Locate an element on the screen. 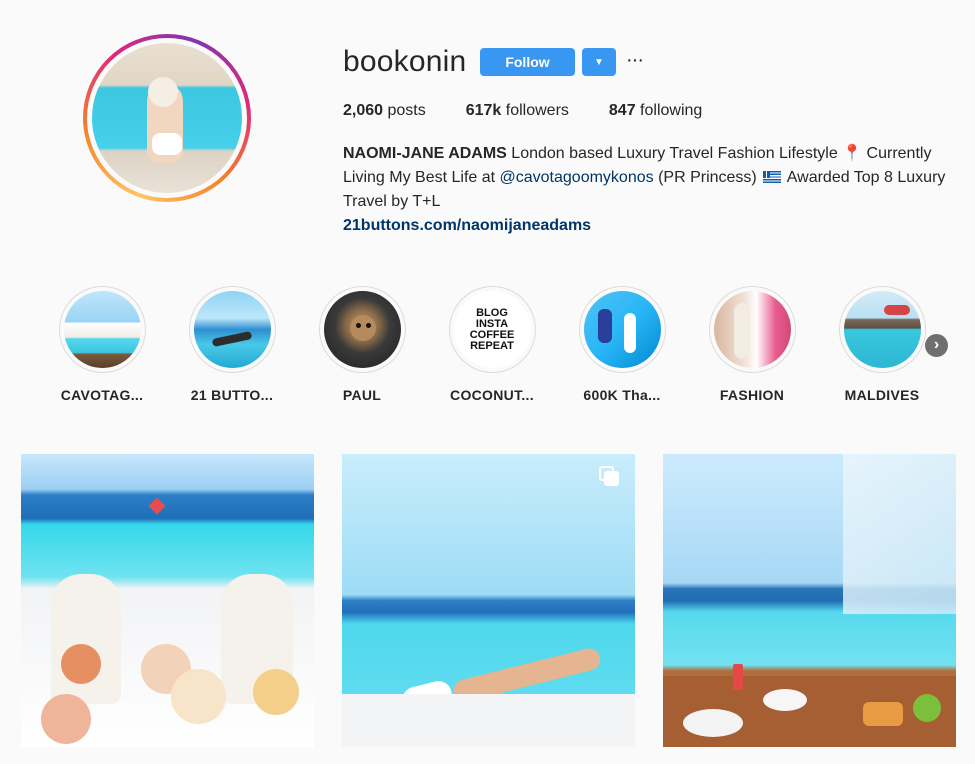 This screenshot has height=764, width=975. caret-down-icon: ▼ is located at coordinates (599, 62).